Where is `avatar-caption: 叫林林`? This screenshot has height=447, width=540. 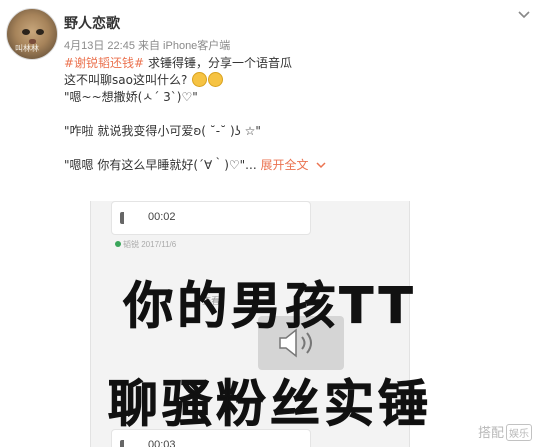 avatar-caption: 叫林林 is located at coordinates (27, 48).